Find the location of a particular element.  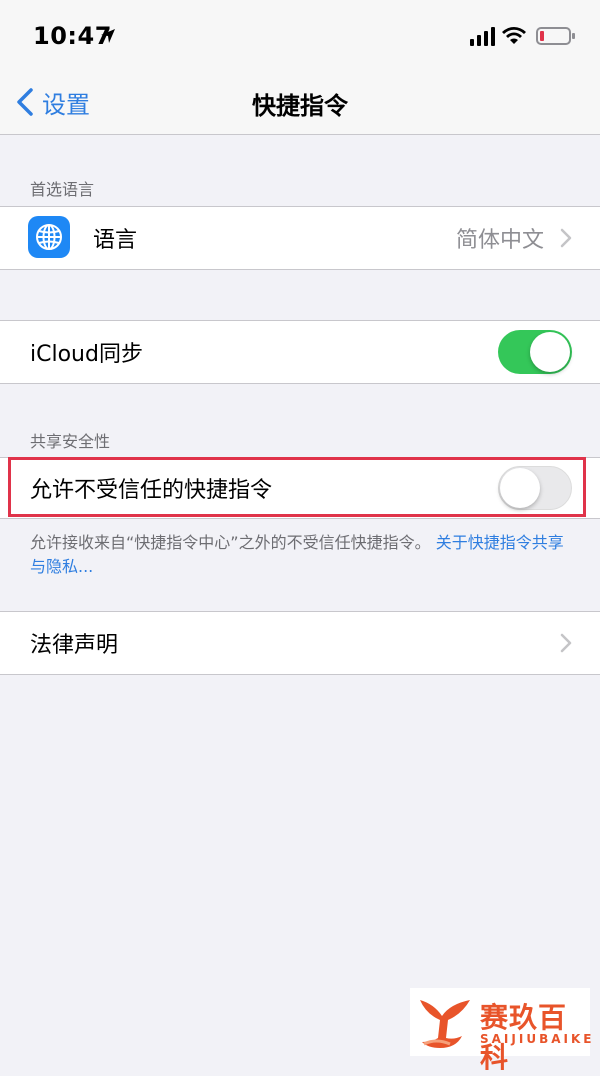

icloud-sync-cell: iCloud同步 is located at coordinates (300, 352).